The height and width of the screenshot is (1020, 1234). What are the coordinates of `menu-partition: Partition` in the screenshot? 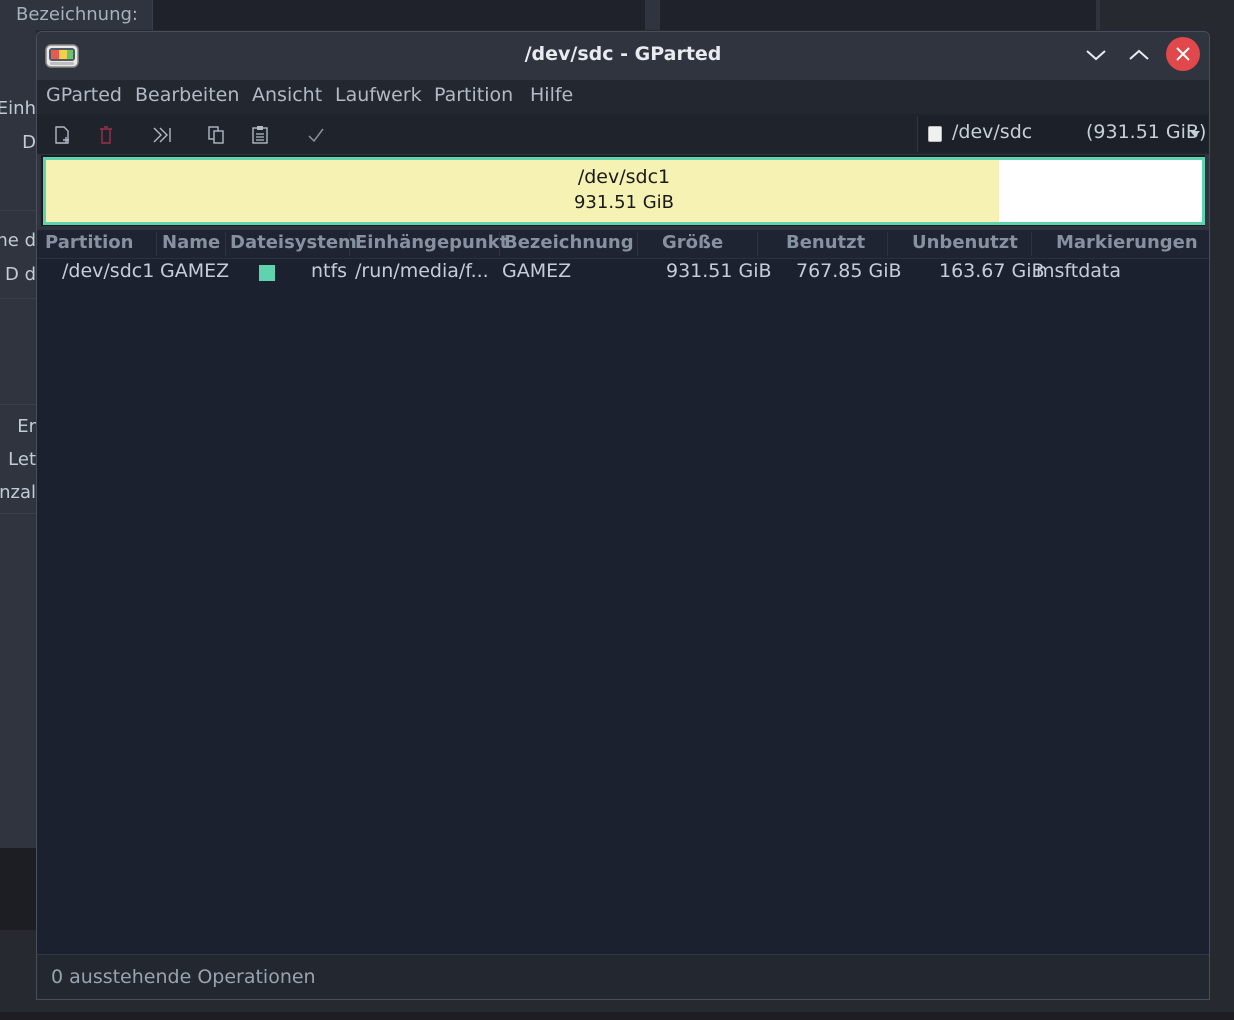 It's located at (473, 95).